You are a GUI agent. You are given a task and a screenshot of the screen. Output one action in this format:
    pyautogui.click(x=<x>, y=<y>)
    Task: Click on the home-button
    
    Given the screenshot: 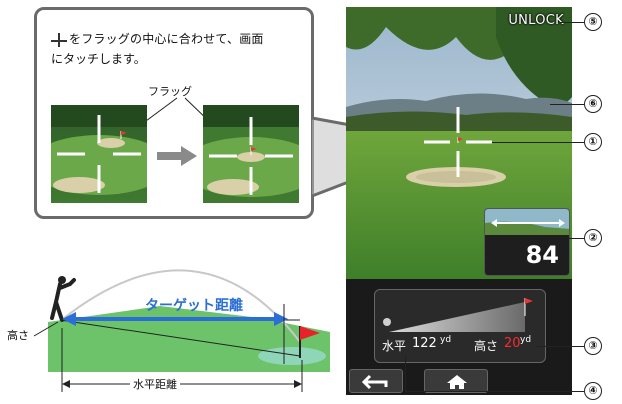 What is the action you would take?
    pyautogui.click(x=456, y=381)
    